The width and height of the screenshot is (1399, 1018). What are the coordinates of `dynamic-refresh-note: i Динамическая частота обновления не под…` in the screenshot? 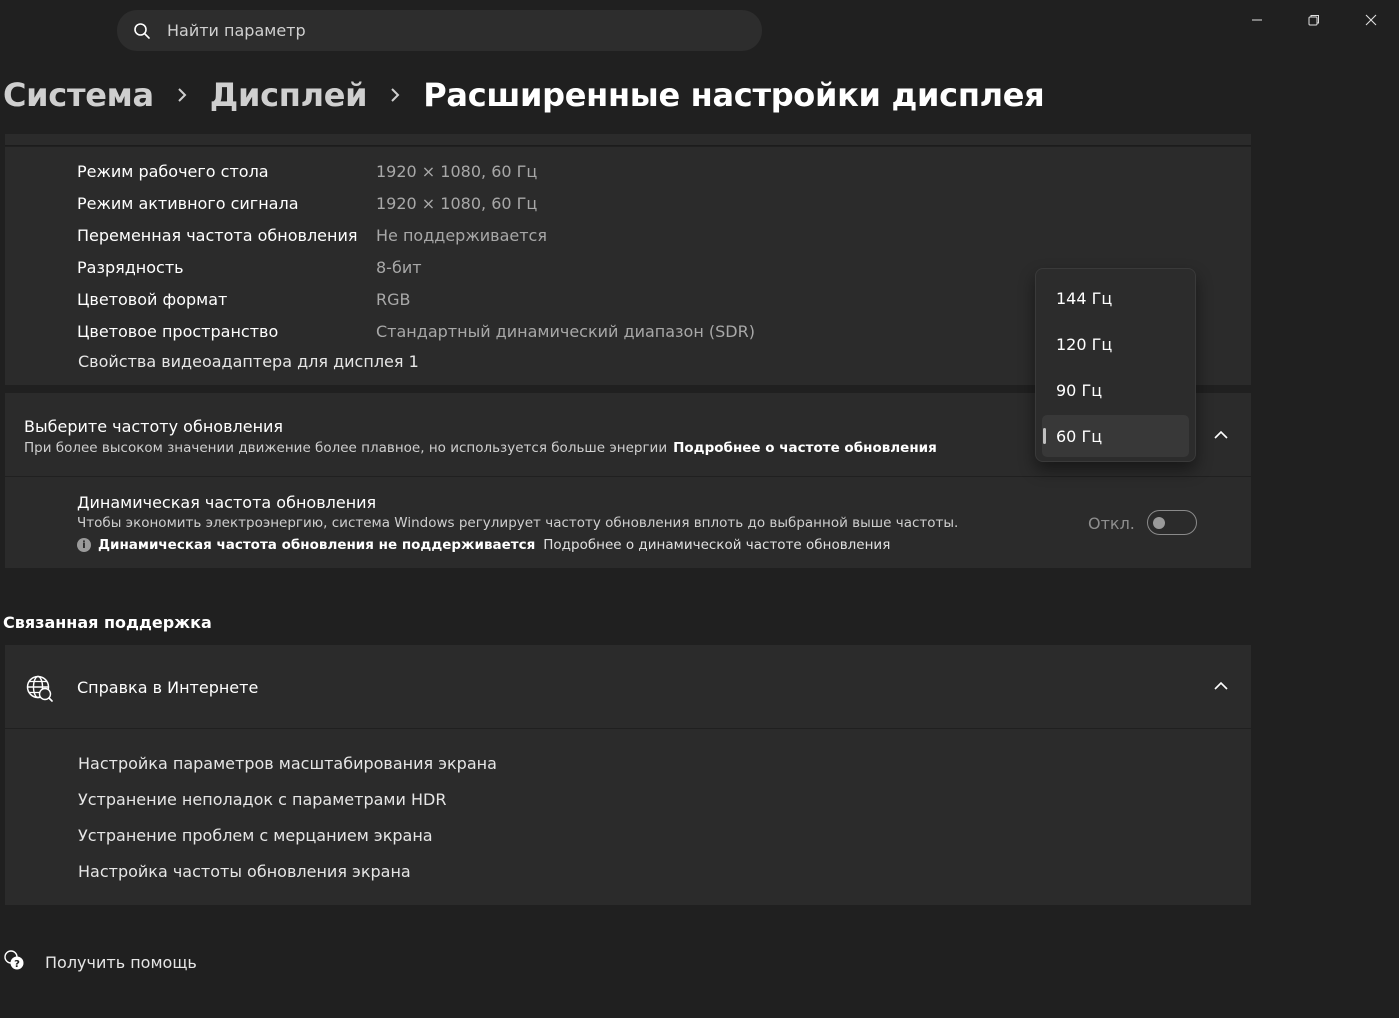 It's located at (483, 545).